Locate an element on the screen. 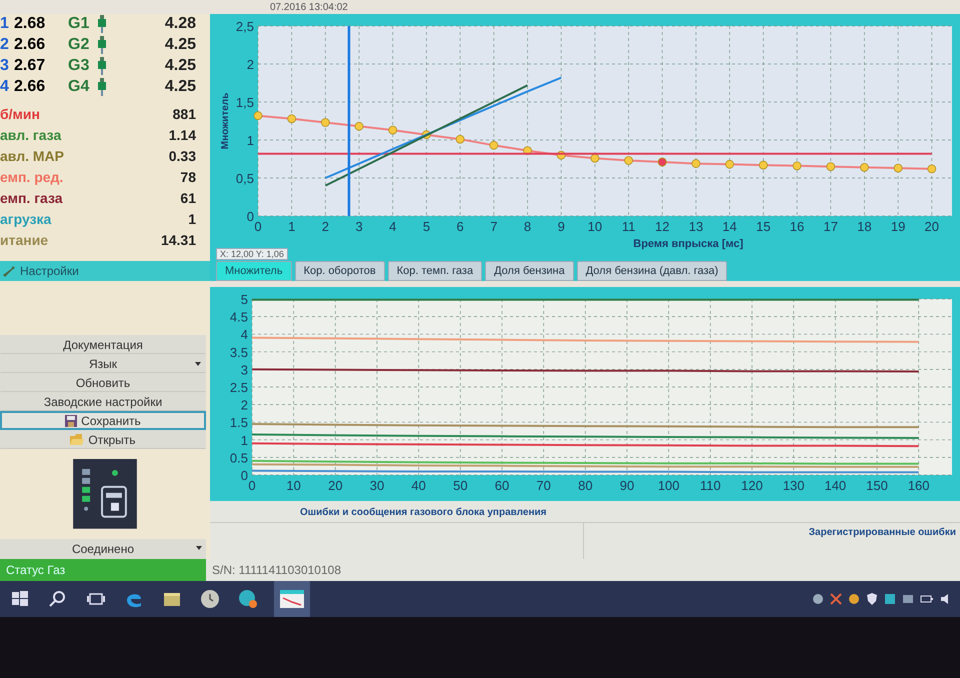  axis-tick-label: 16 is located at coordinates (797, 226).